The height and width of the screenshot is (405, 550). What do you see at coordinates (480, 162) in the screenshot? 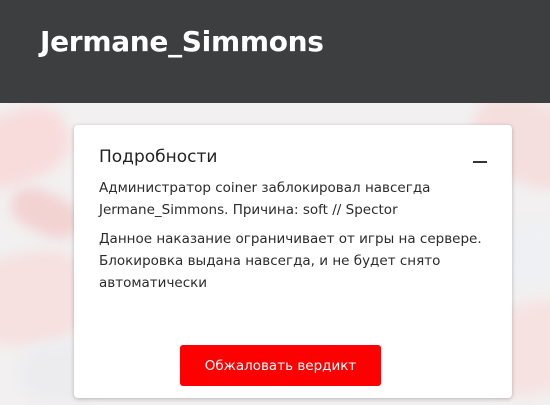
I see `minus-icon` at bounding box center [480, 162].